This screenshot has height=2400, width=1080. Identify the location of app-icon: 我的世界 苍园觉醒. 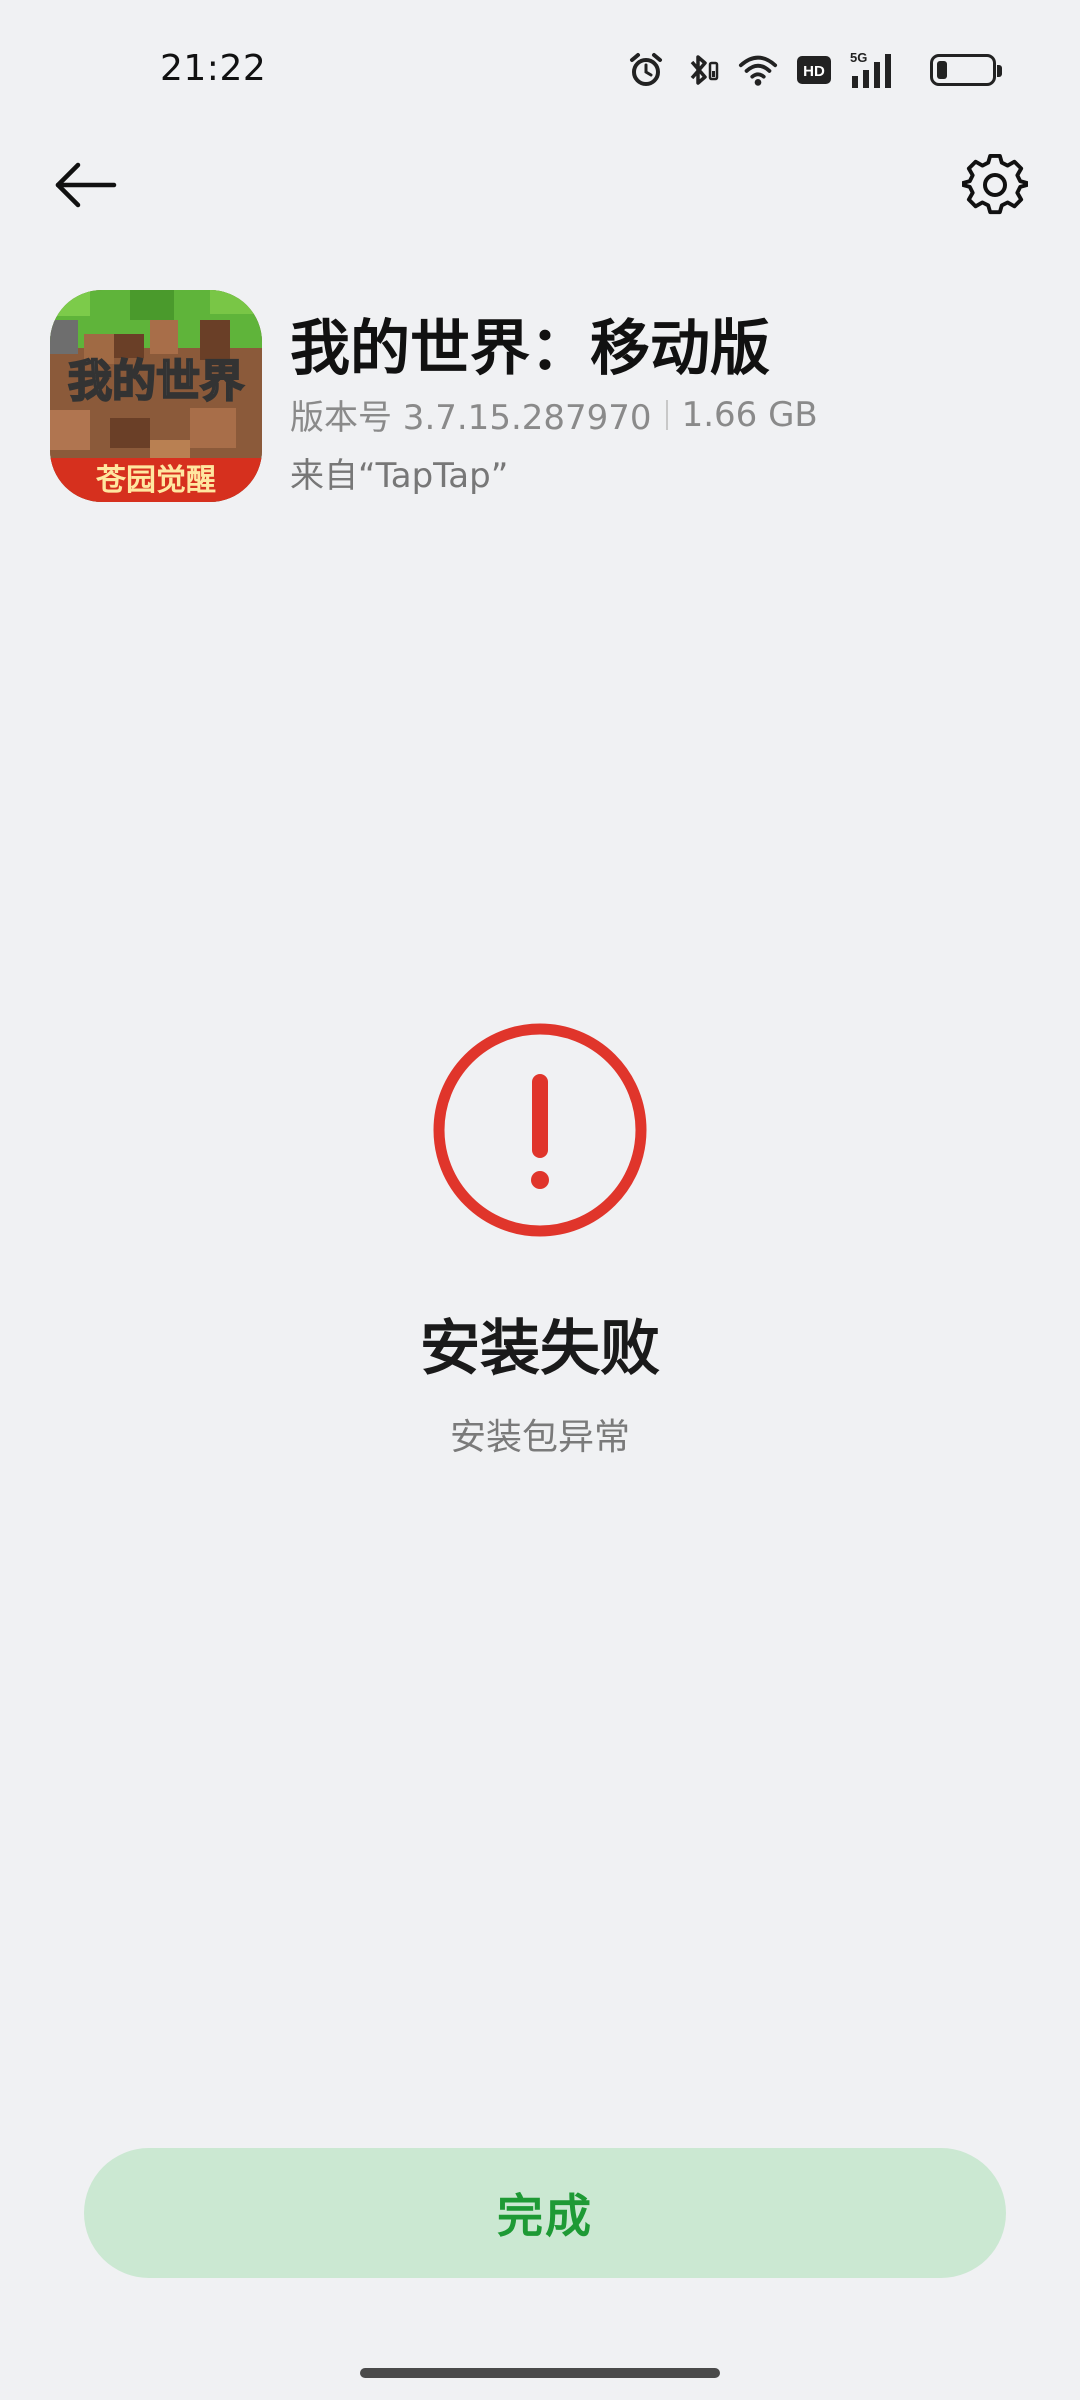
(156, 396).